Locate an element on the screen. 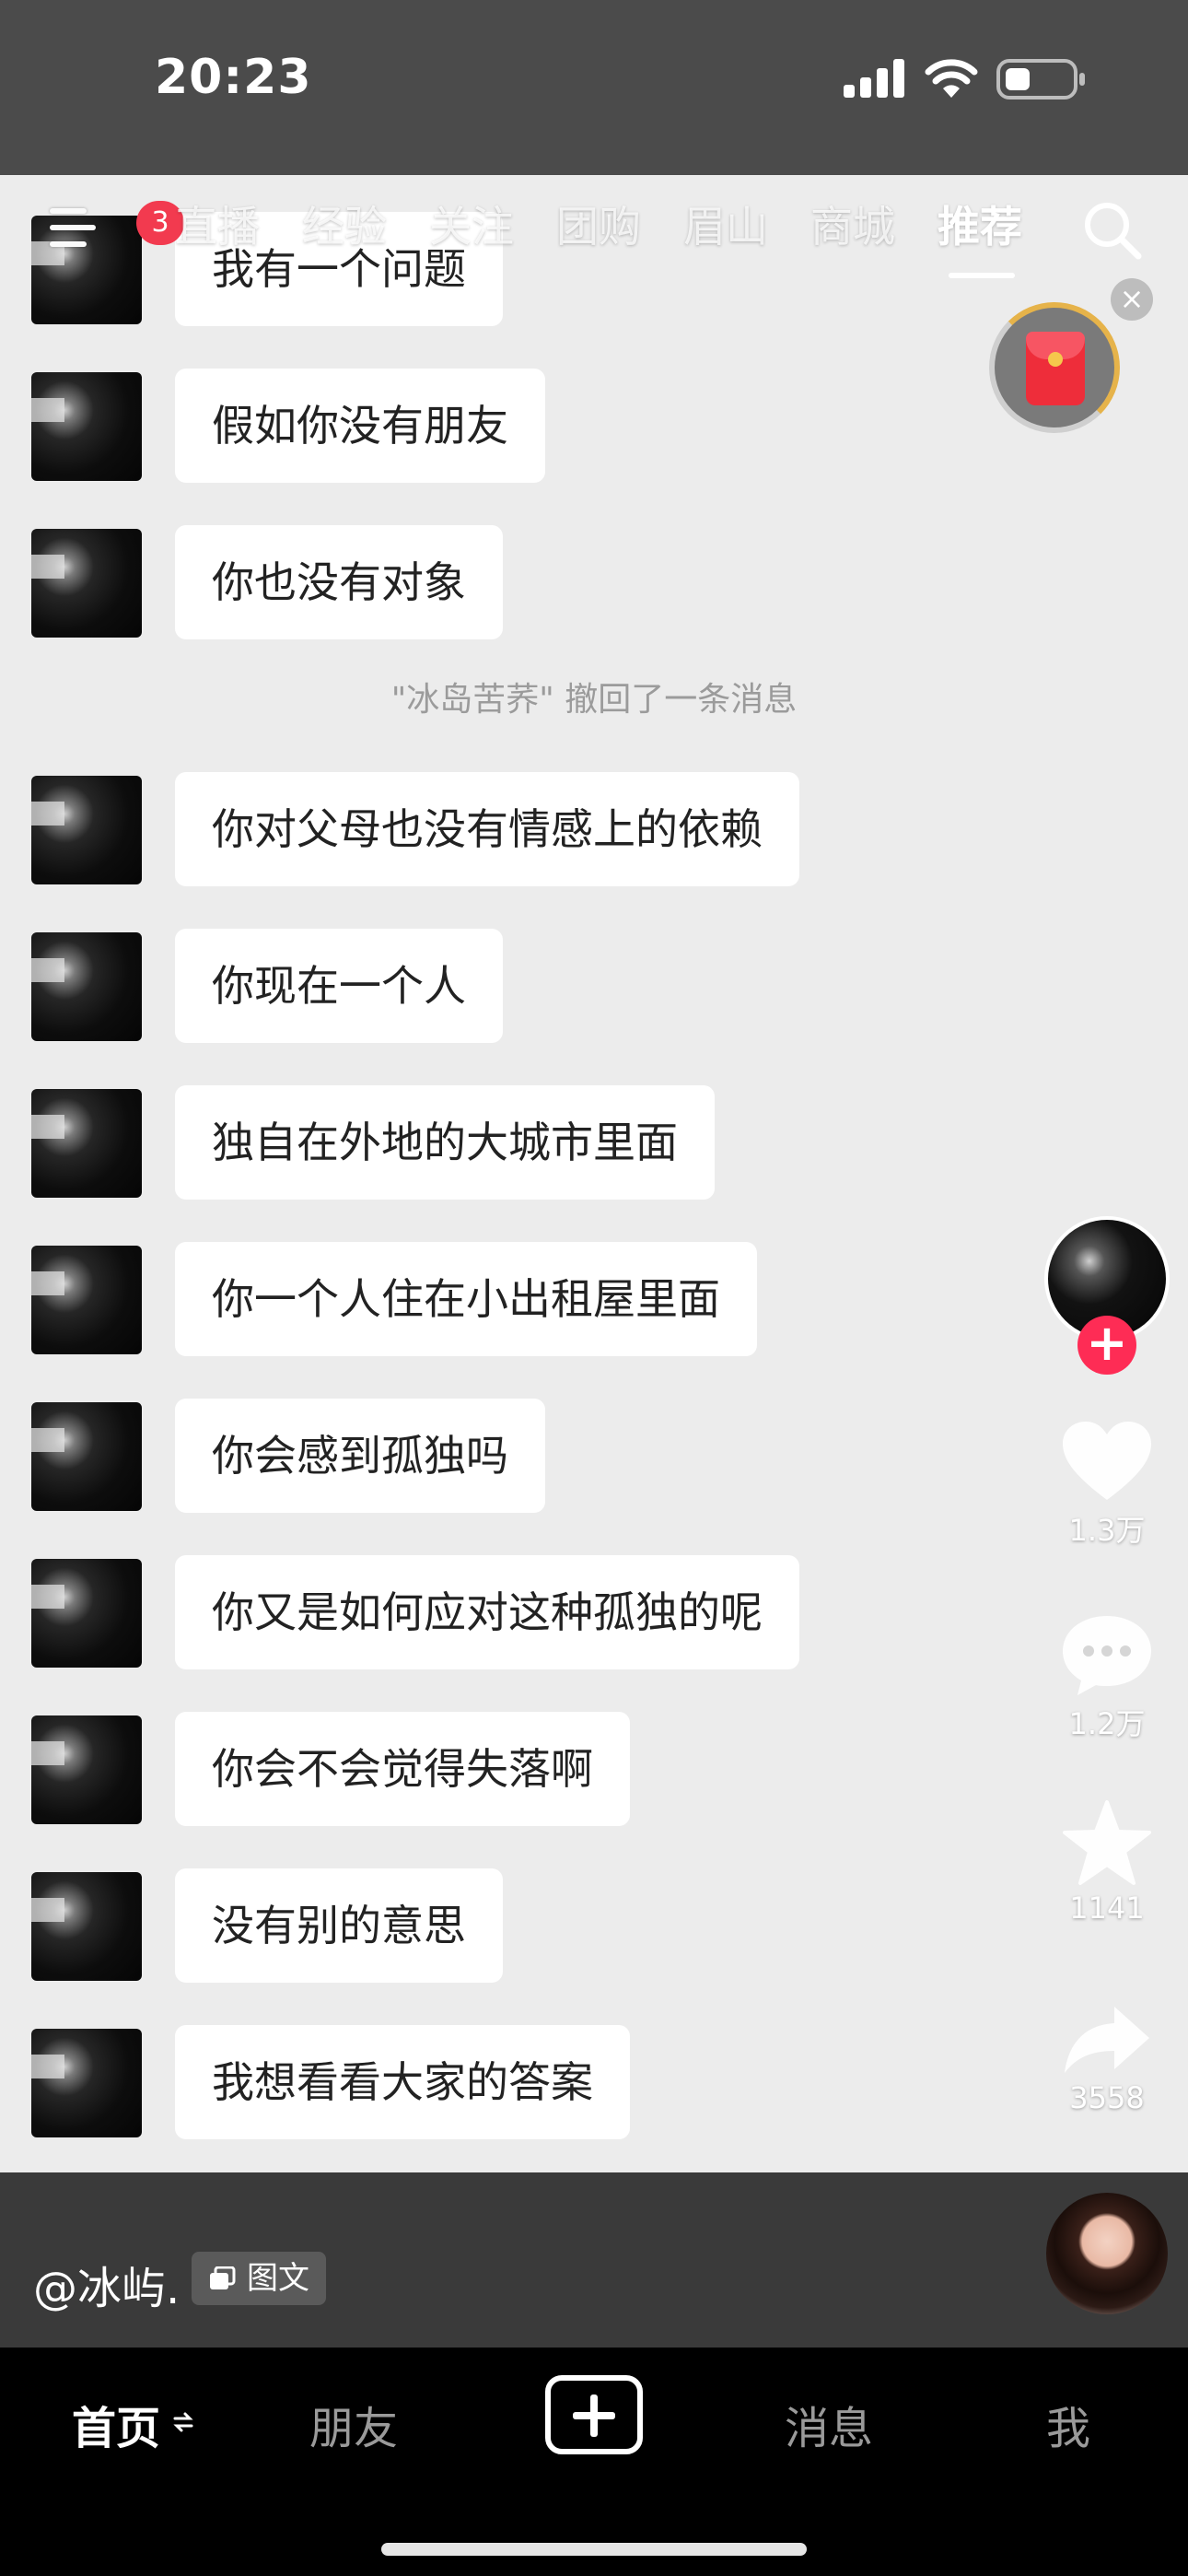 The width and height of the screenshot is (1188, 2576). chat-message: 你会不会觉得失落啊 is located at coordinates (594, 1769).